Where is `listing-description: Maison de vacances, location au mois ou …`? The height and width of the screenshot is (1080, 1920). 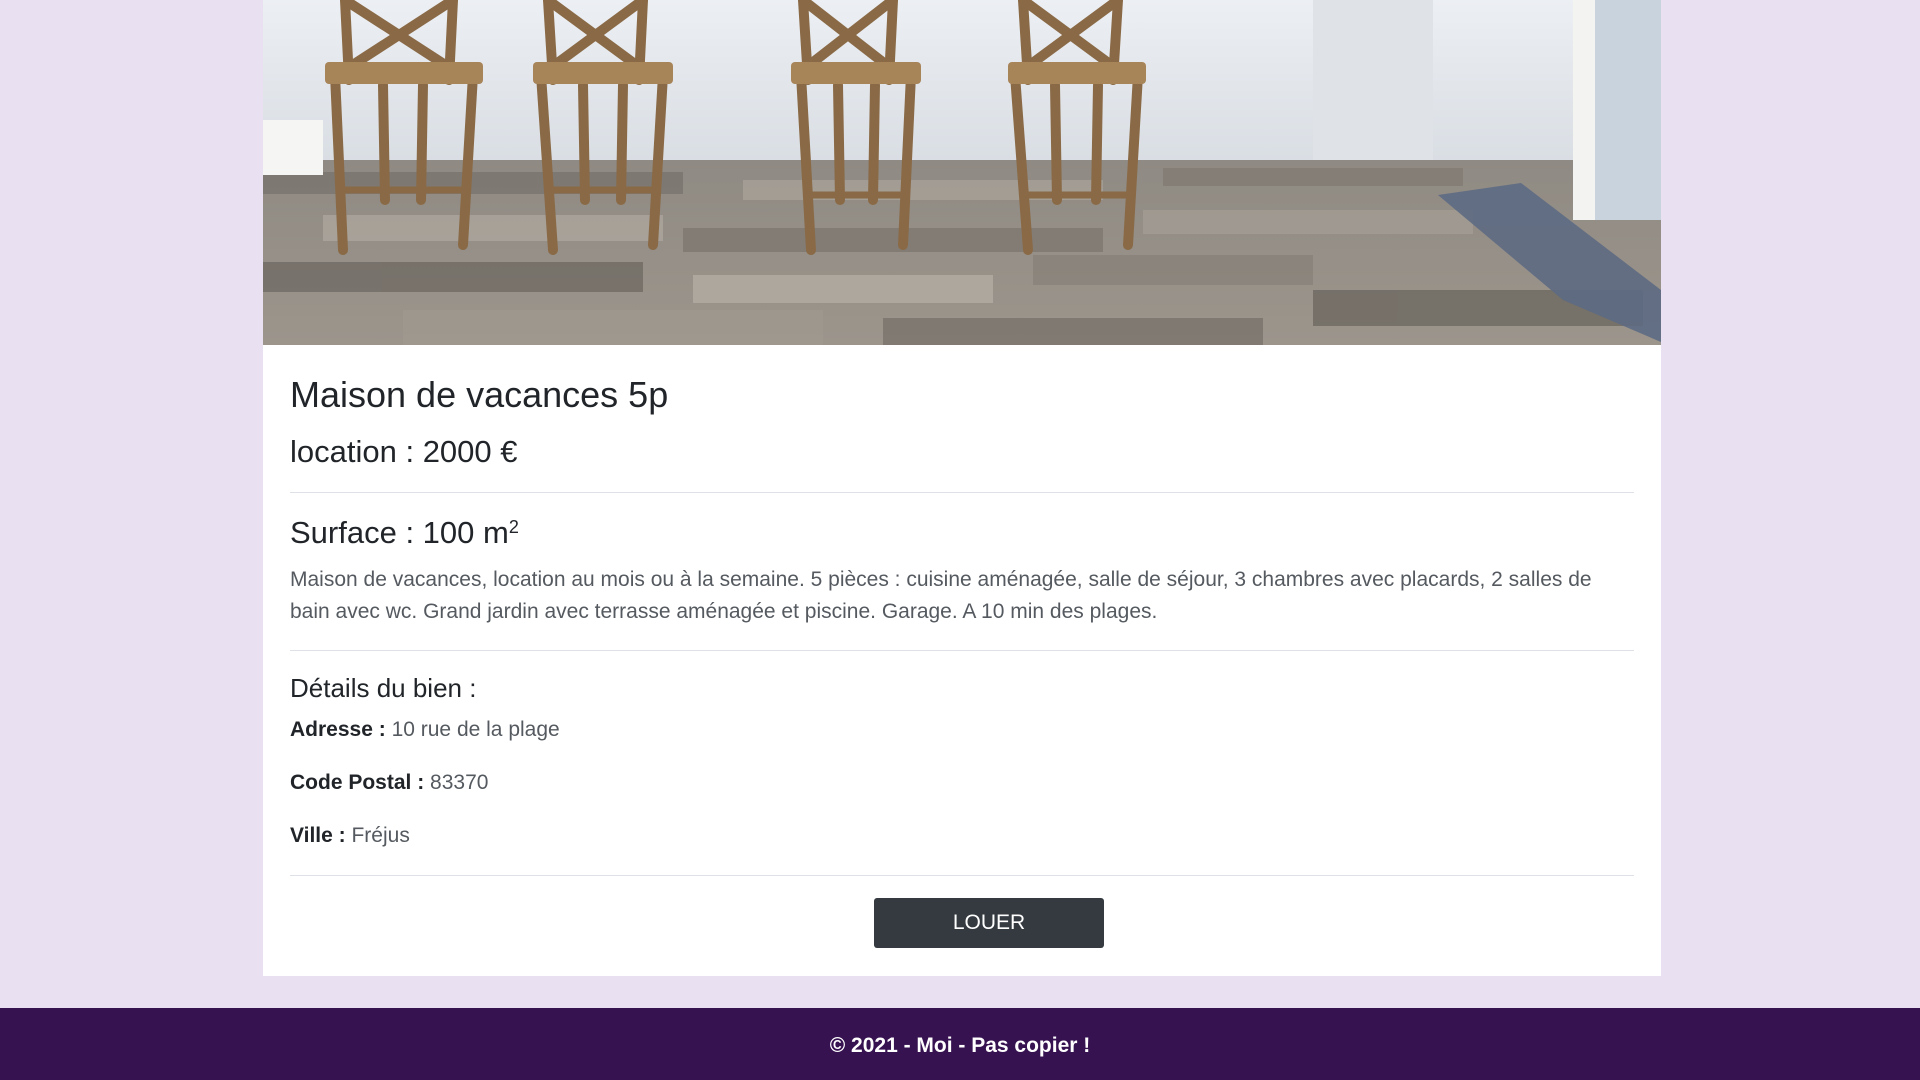 listing-description: Maison de vacances, location au mois ou … is located at coordinates (941, 595).